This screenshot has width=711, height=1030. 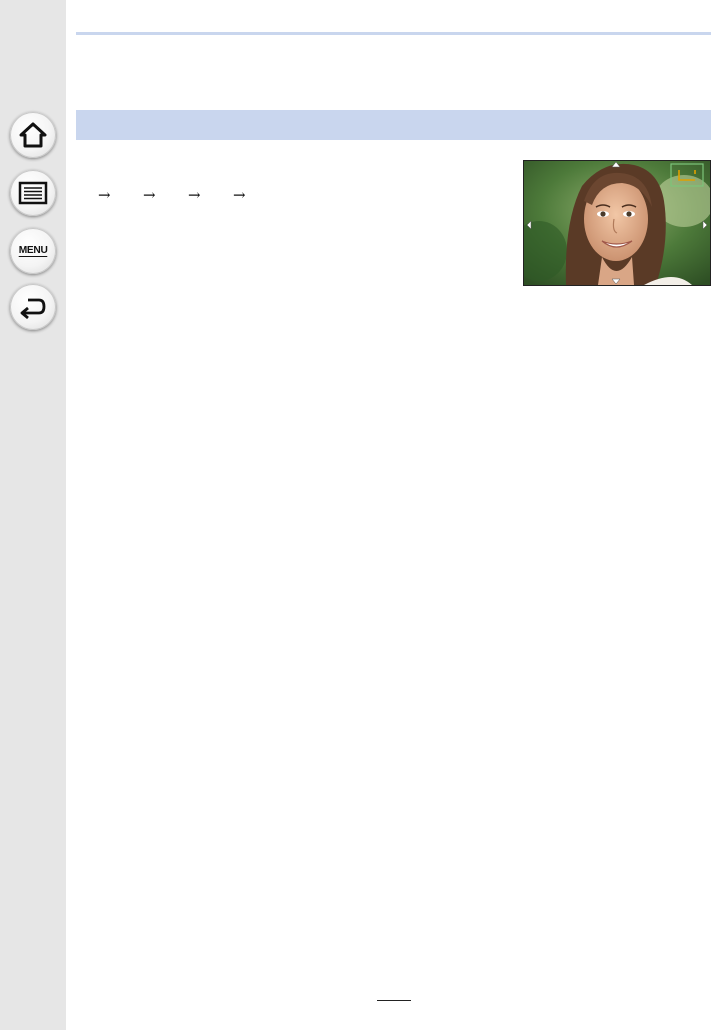 What do you see at coordinates (393, 125) in the screenshot?
I see `section-heading-bar` at bounding box center [393, 125].